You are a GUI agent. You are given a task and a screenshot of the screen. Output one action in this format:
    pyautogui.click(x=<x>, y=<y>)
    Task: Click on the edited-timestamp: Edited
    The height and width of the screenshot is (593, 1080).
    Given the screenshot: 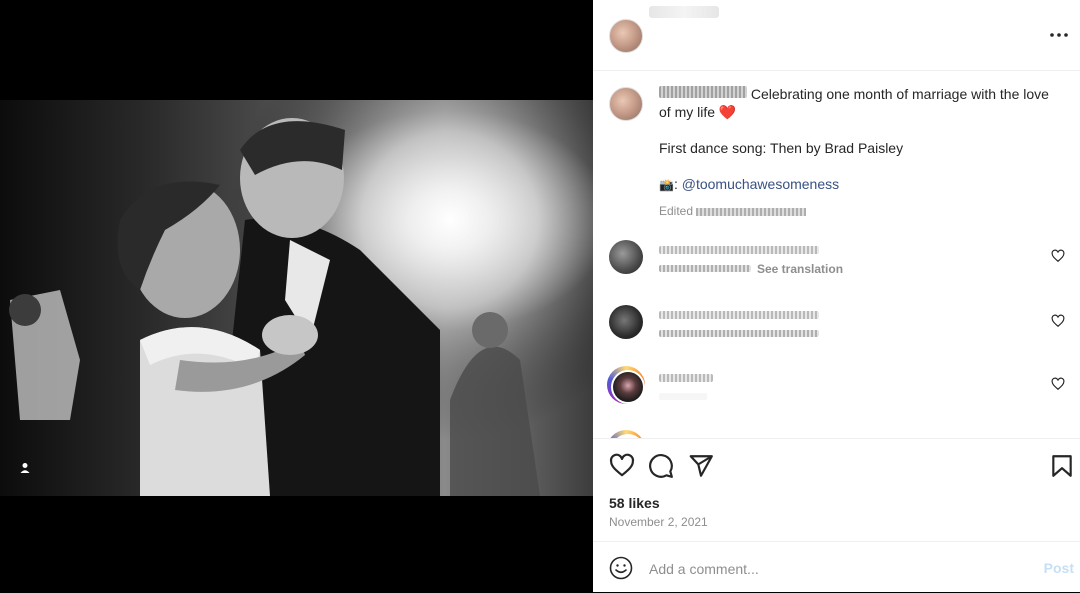 What is the action you would take?
    pyautogui.click(x=861, y=211)
    